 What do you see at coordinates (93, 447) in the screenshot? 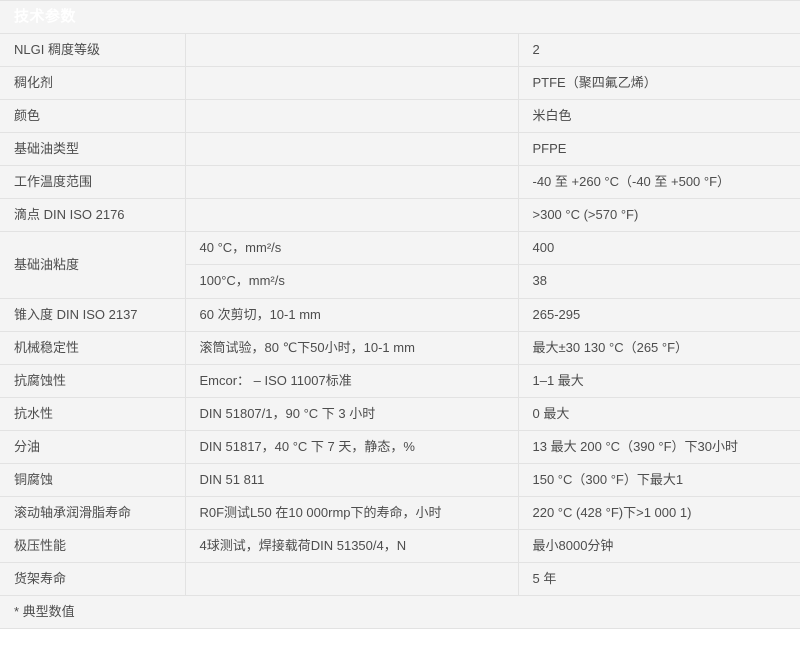
I see `row-label: 分油` at bounding box center [93, 447].